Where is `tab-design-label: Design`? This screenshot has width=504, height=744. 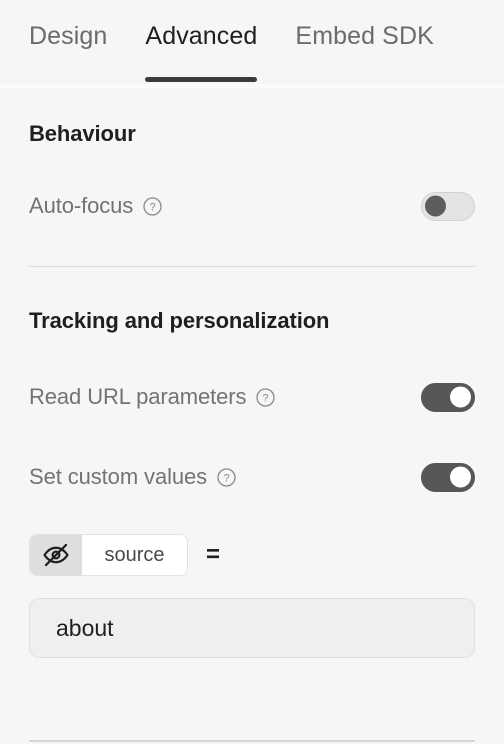 tab-design-label: Design is located at coordinates (68, 36).